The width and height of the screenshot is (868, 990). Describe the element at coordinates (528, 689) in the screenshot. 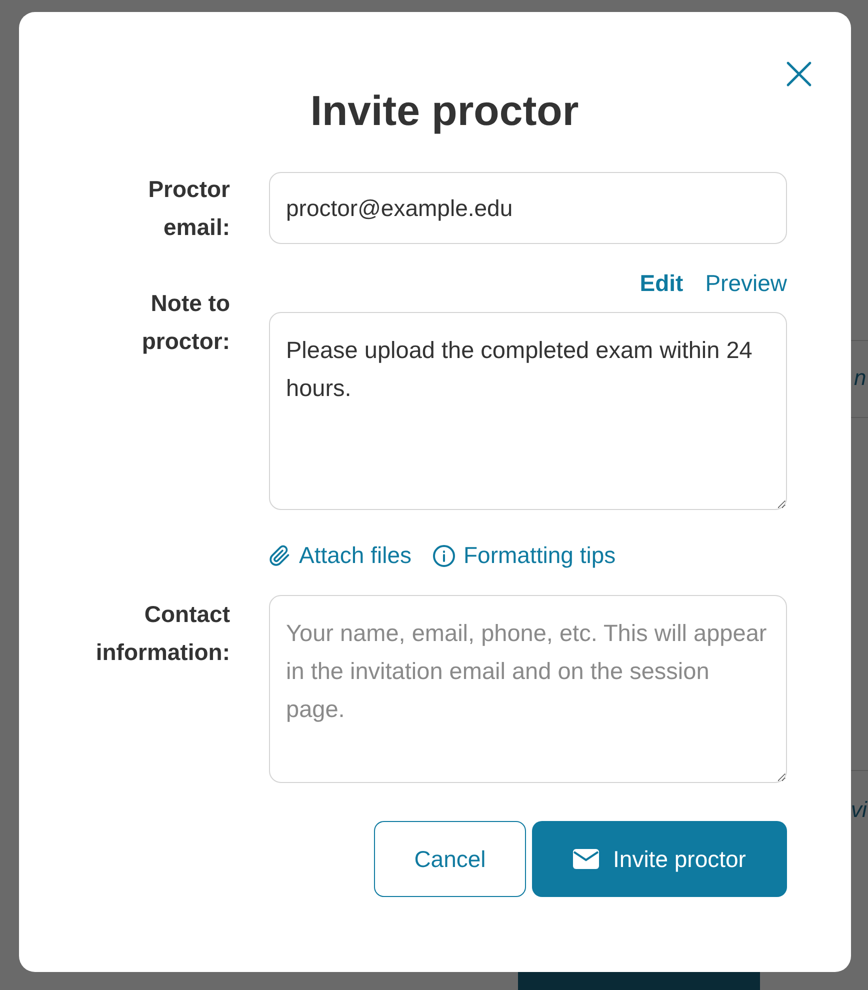

I see `contact-field: Your name, email, phone, etc. This will appear in the invitation email and on the session page.` at that location.